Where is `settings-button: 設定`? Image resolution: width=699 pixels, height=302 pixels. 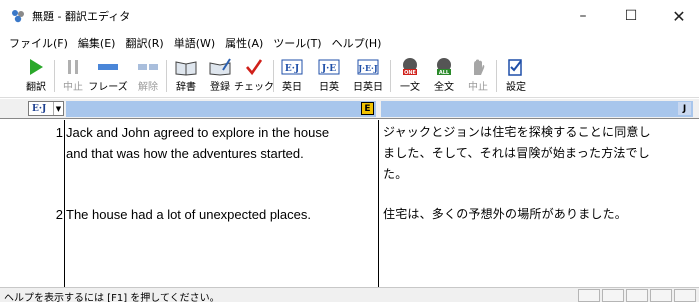 settings-button: 設定 is located at coordinates (516, 77).